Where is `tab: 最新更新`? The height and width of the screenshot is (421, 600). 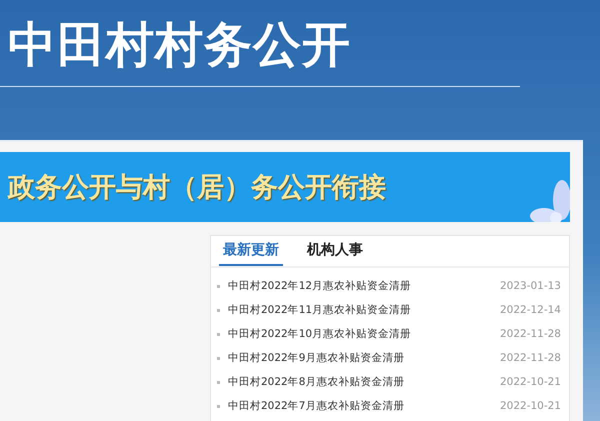 tab: 最新更新 is located at coordinates (251, 251).